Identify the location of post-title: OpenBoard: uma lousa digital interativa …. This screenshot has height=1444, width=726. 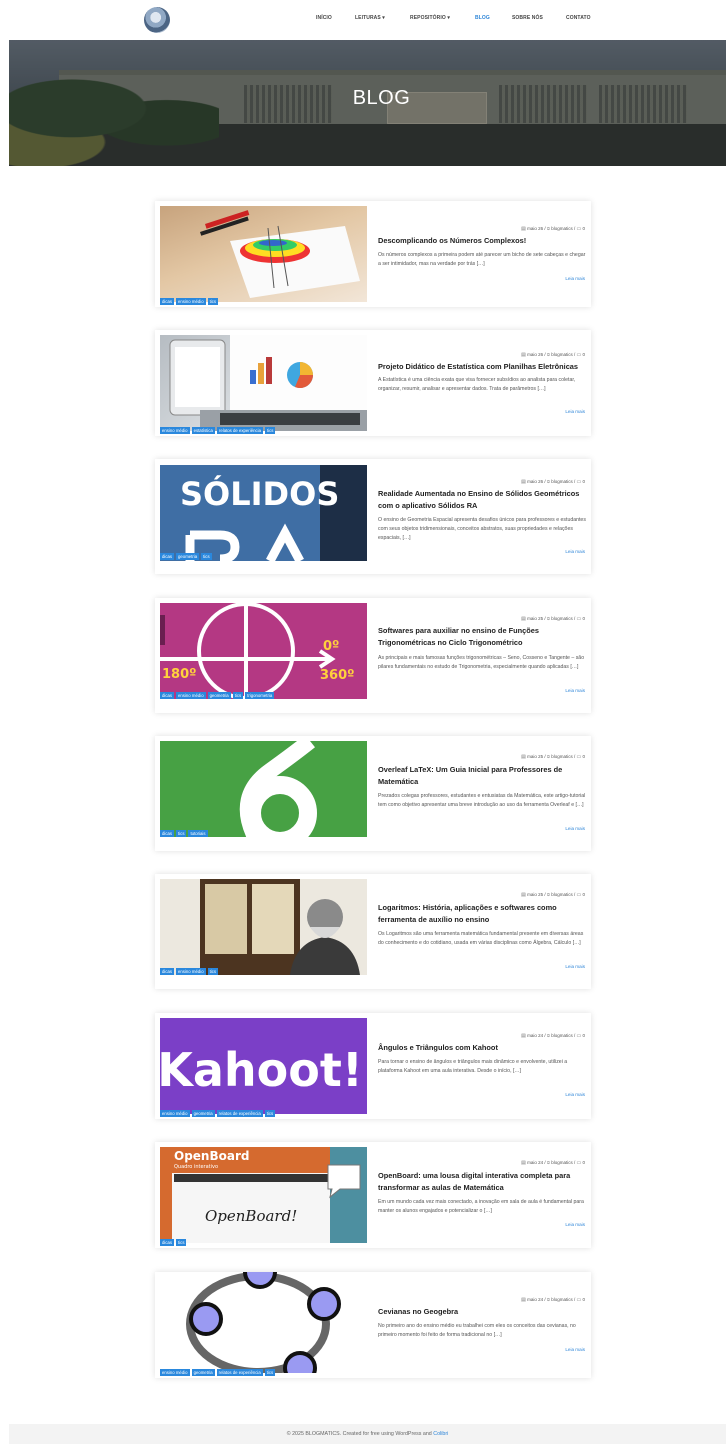
(483, 1182).